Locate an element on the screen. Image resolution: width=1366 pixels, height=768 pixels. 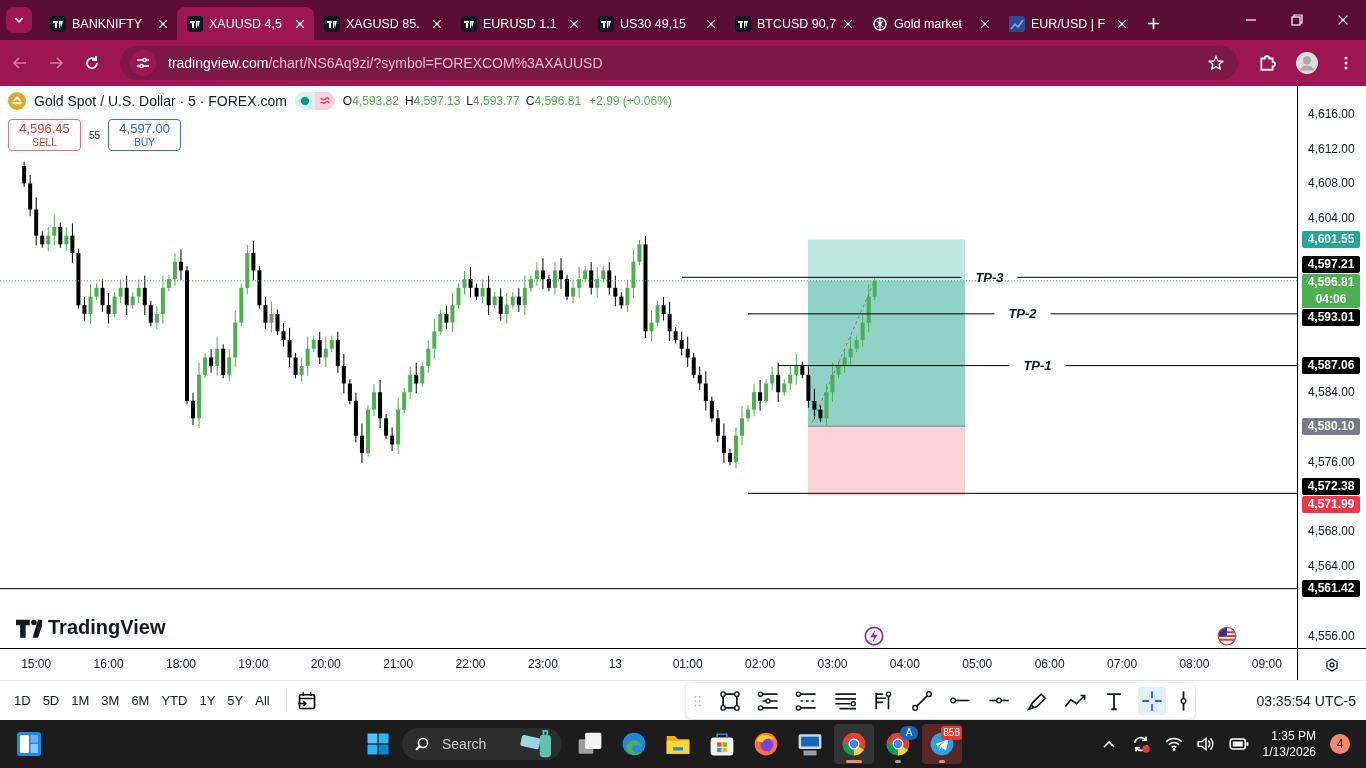
axis-tick-label: 4,564.00 is located at coordinates (1331, 566).